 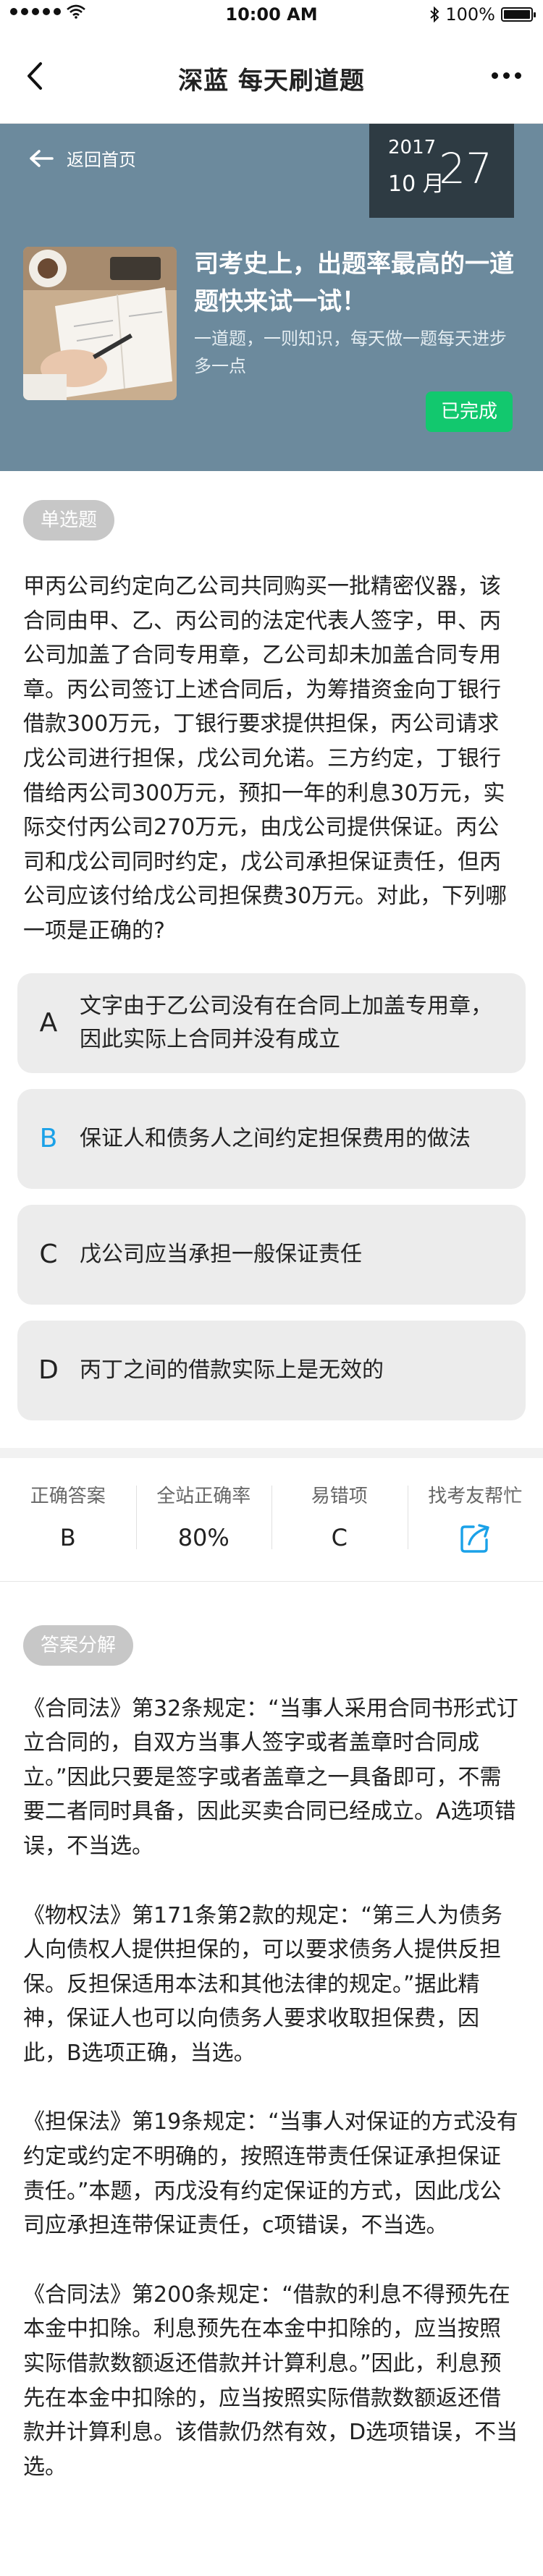 What do you see at coordinates (475, 1496) in the screenshot?
I see `stat-label: 找考友帮忙` at bounding box center [475, 1496].